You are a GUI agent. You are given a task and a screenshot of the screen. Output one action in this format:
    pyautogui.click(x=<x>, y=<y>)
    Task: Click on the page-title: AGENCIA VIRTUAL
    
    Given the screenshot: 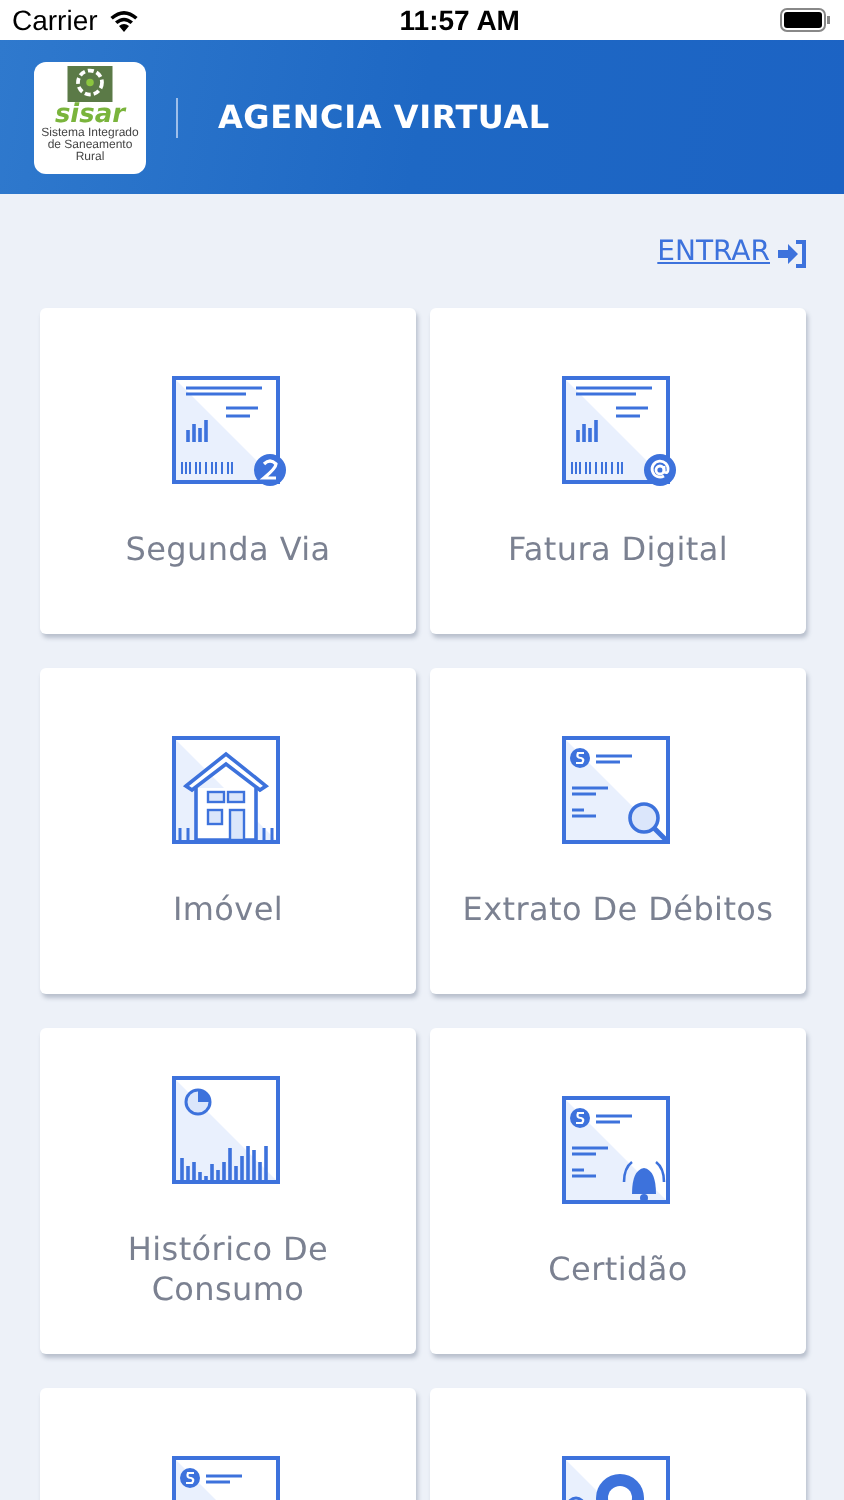 What is the action you would take?
    pyautogui.click(x=384, y=117)
    